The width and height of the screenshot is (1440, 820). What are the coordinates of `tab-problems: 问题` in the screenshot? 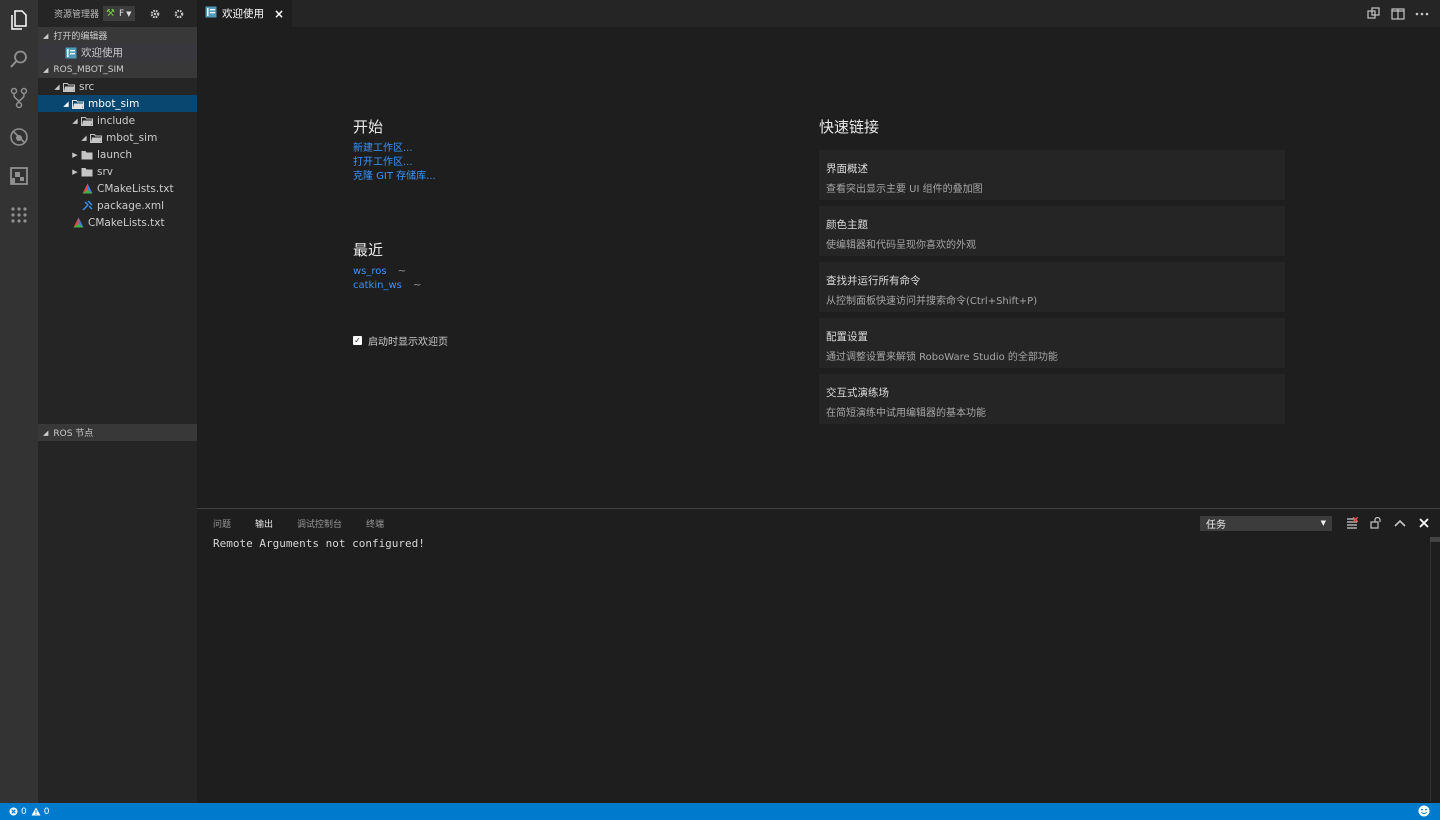 It's located at (222, 523).